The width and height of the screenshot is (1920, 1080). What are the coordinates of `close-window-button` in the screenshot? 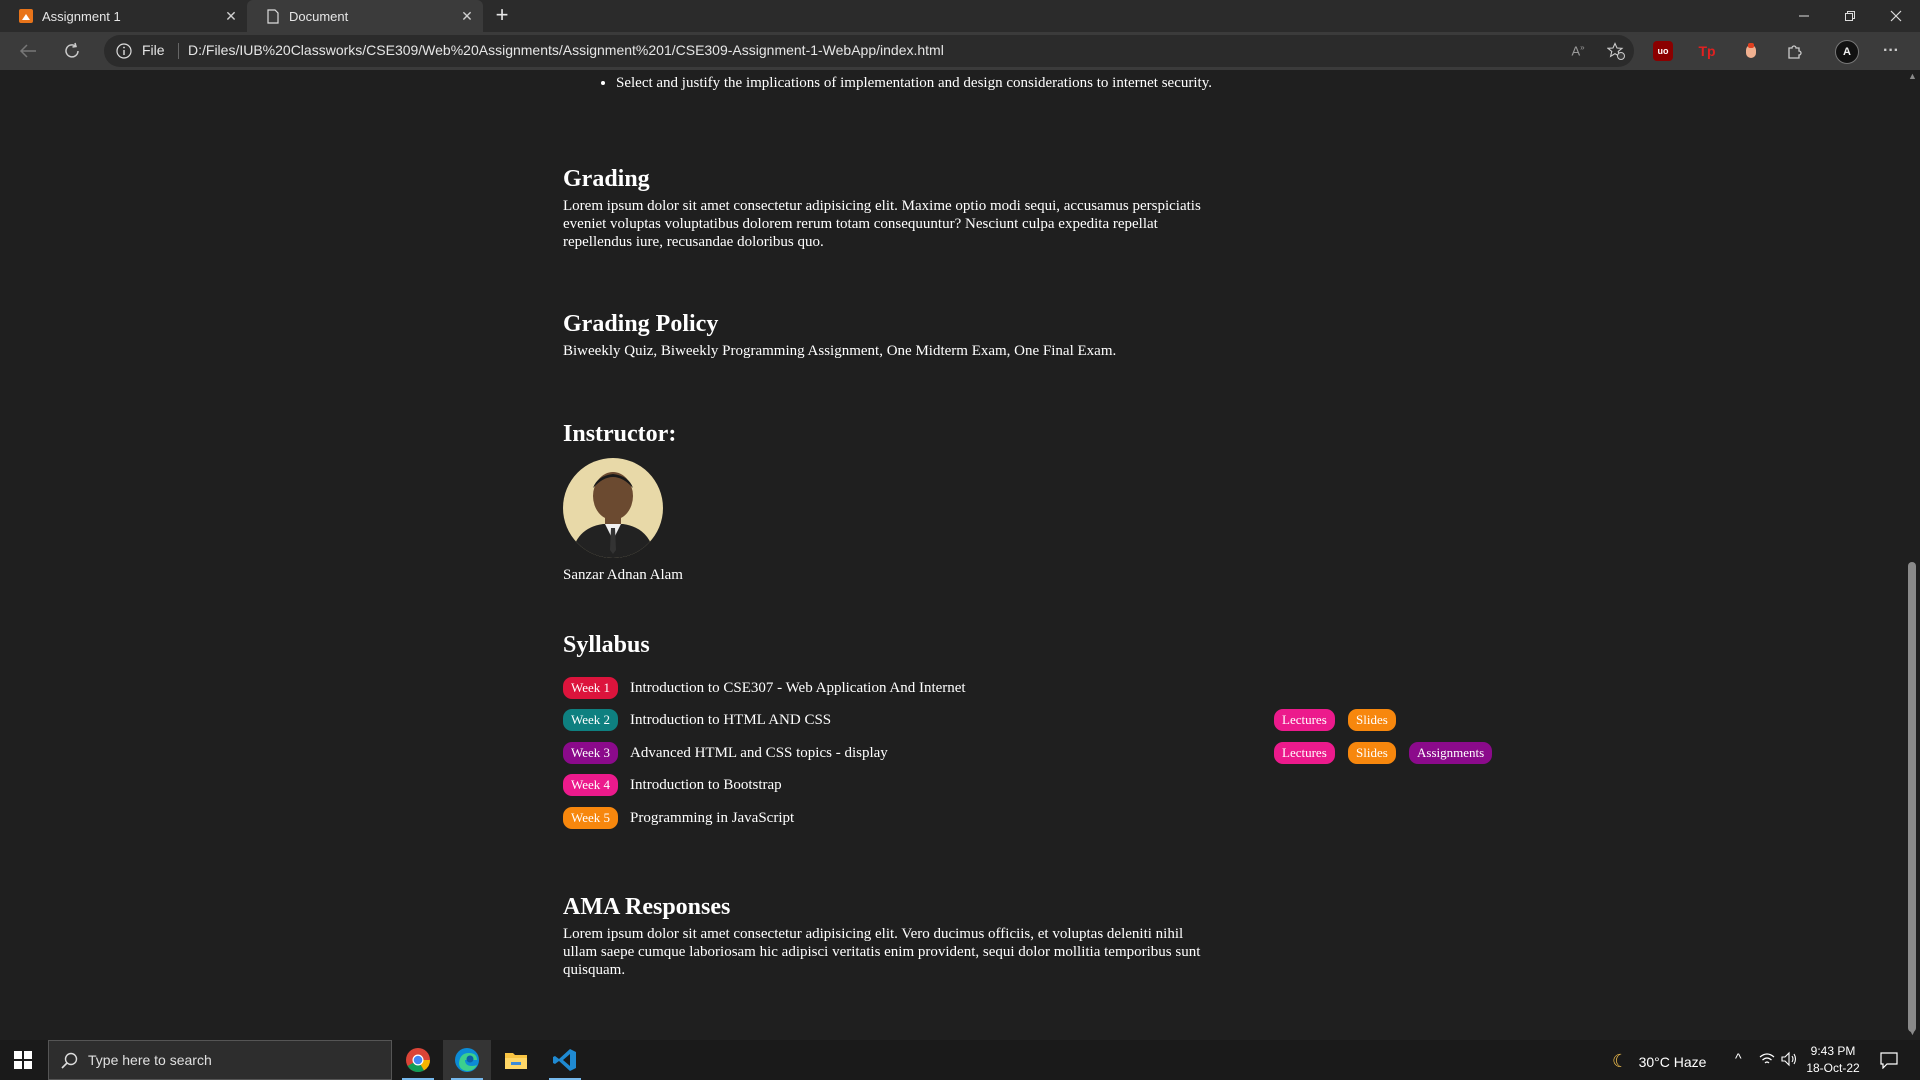 It's located at (1896, 16).